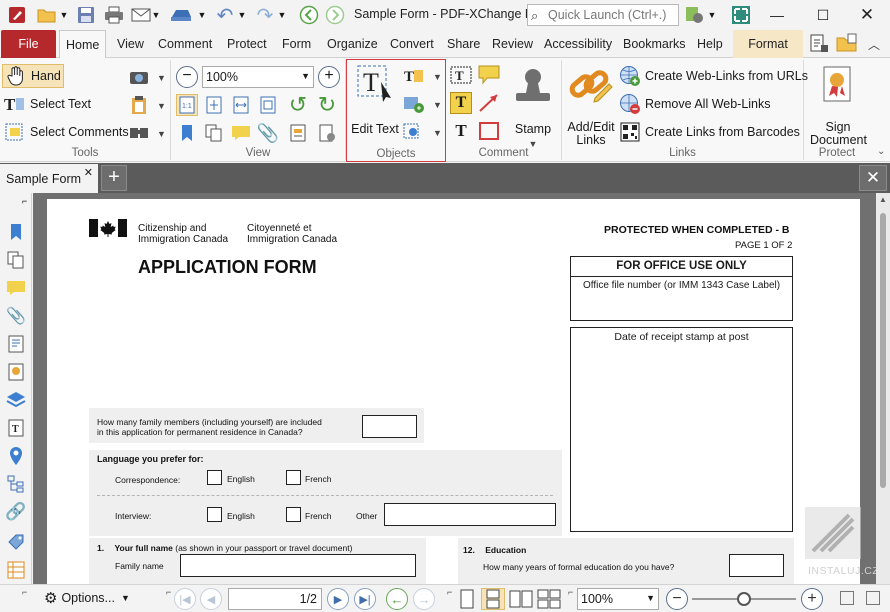  Describe the element at coordinates (46, 104) in the screenshot. I see `select-text-button: T Select Text` at that location.